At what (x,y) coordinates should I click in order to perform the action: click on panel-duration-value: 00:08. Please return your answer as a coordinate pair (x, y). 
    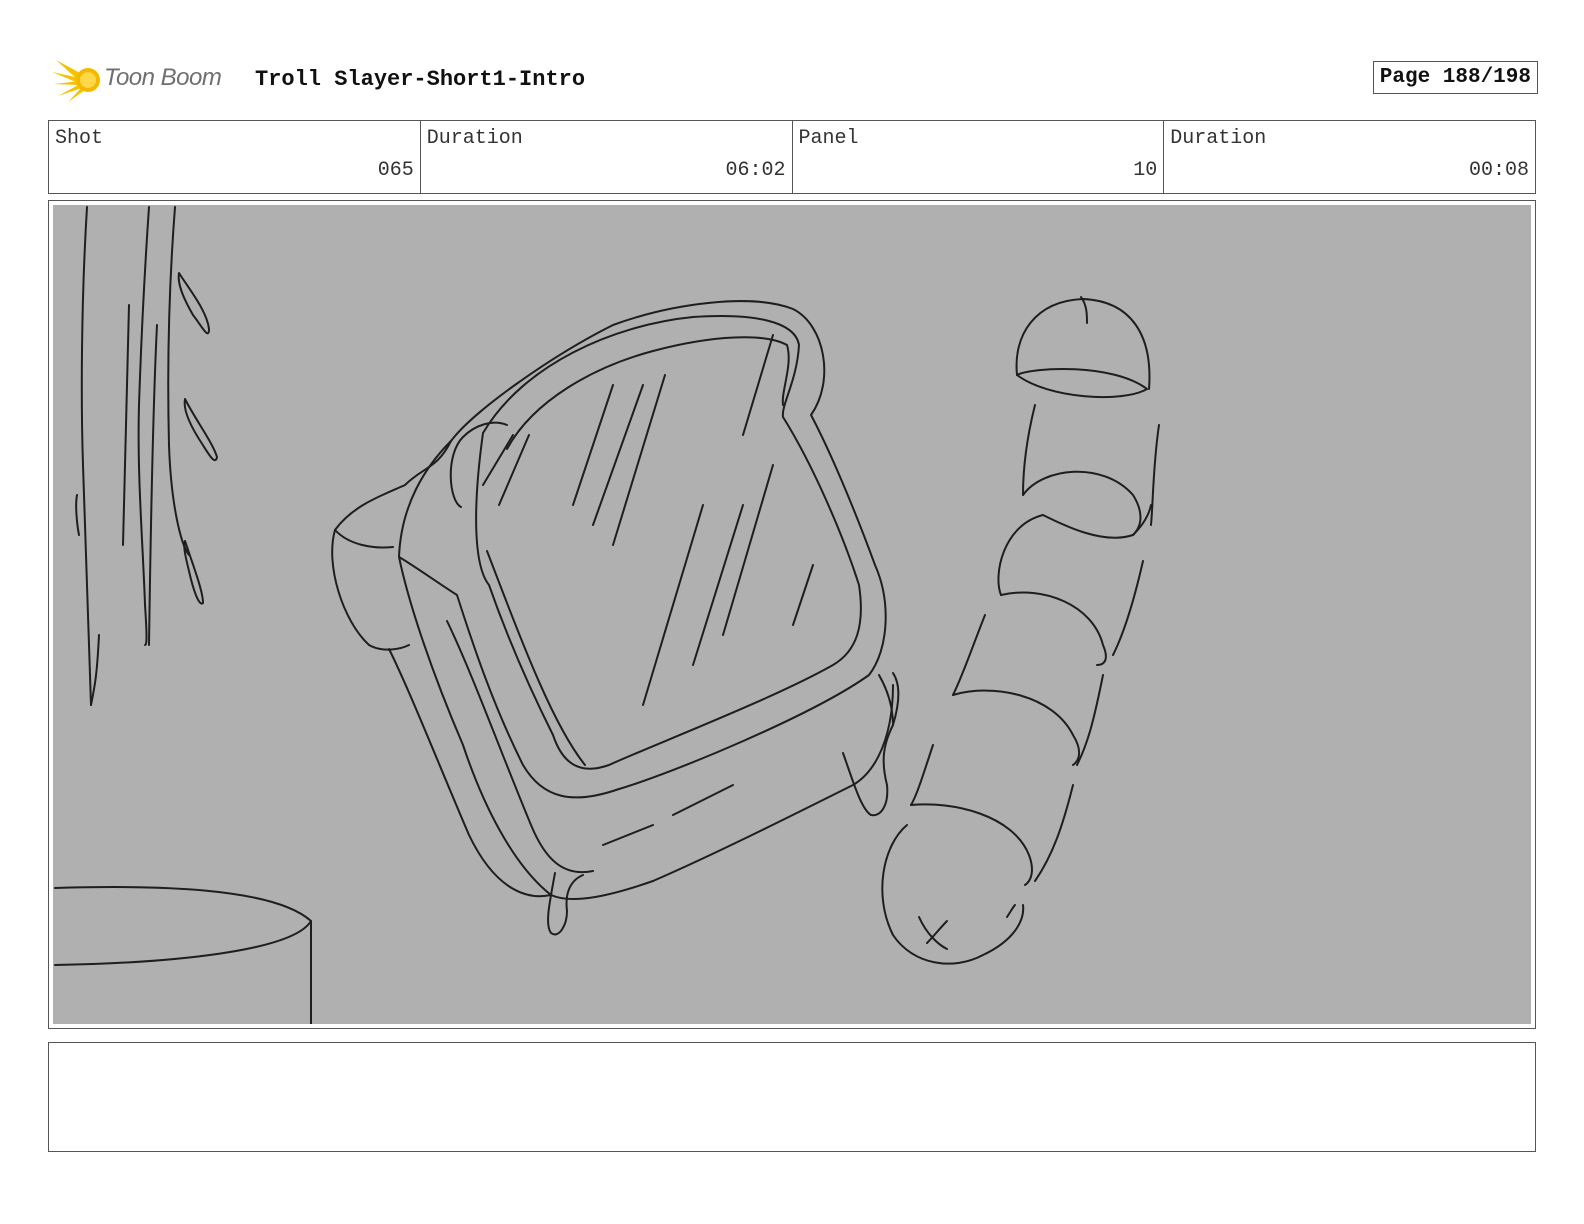
    Looking at the image, I should click on (1498, 170).